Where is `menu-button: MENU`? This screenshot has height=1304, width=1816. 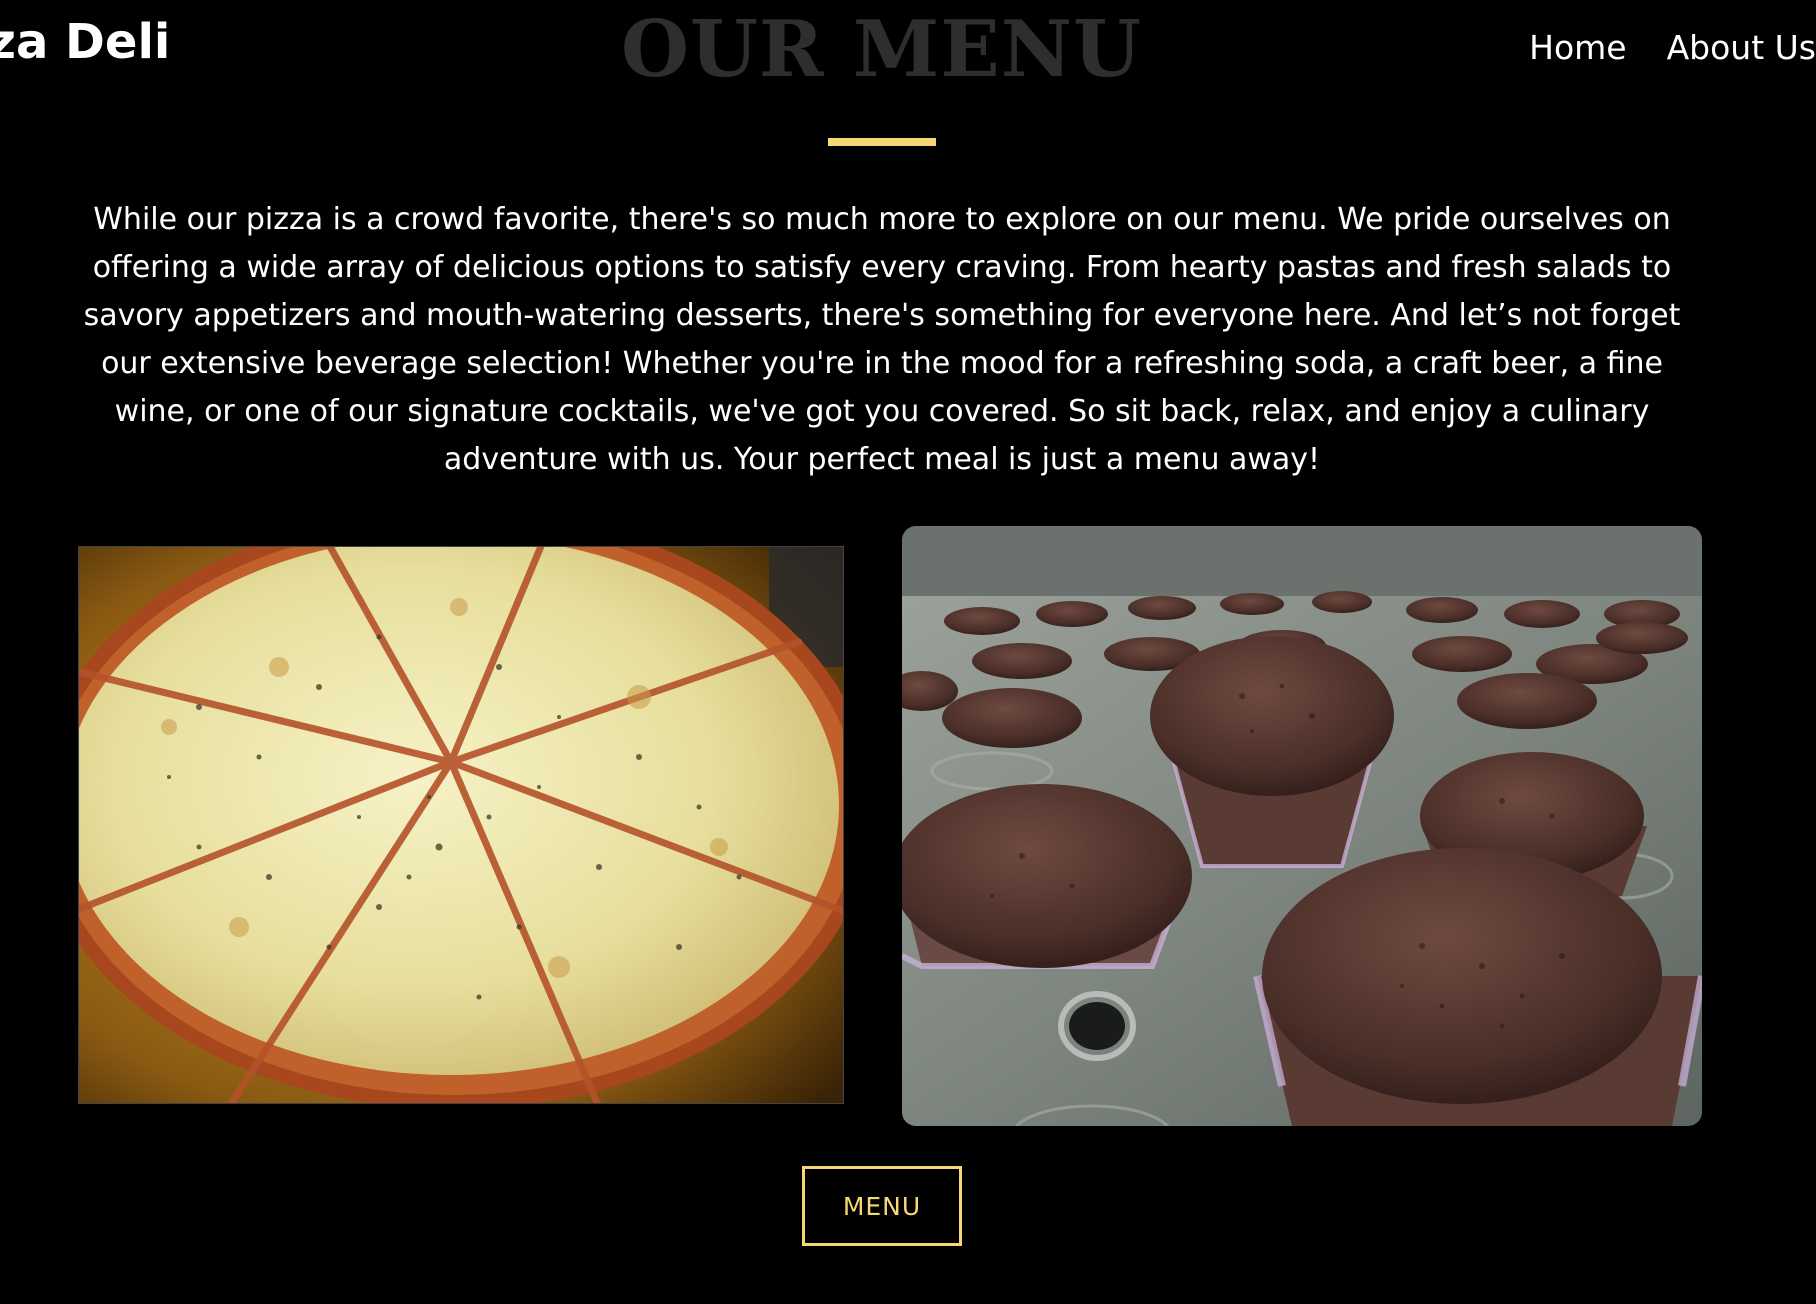 menu-button: MENU is located at coordinates (882, 1206).